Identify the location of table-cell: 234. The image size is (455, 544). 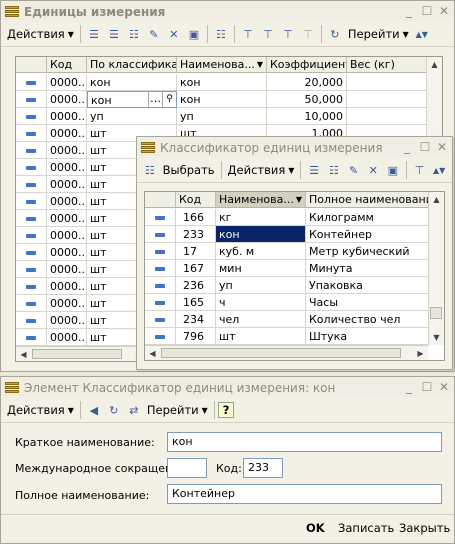
(196, 319).